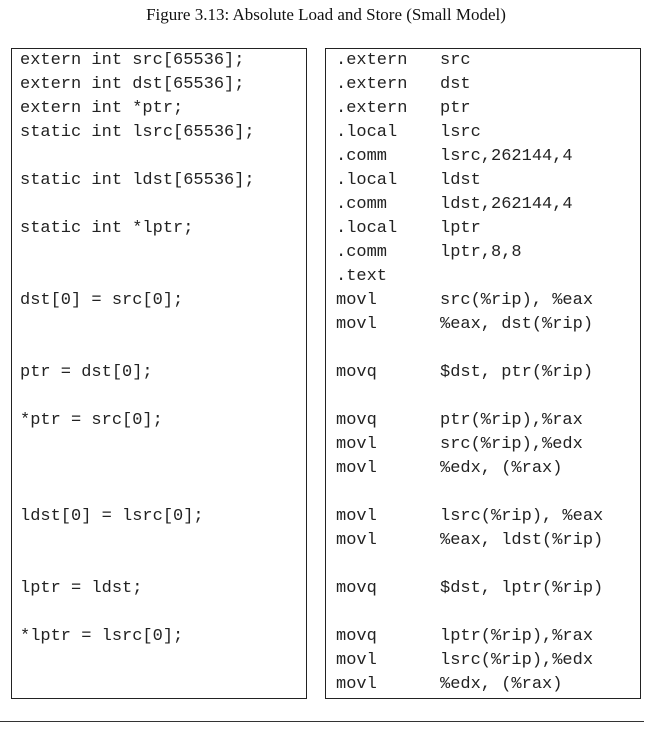 The image size is (652, 729). Describe the element at coordinates (137, 132) in the screenshot. I see `c-source-line: static int lsrc[65536];` at that location.